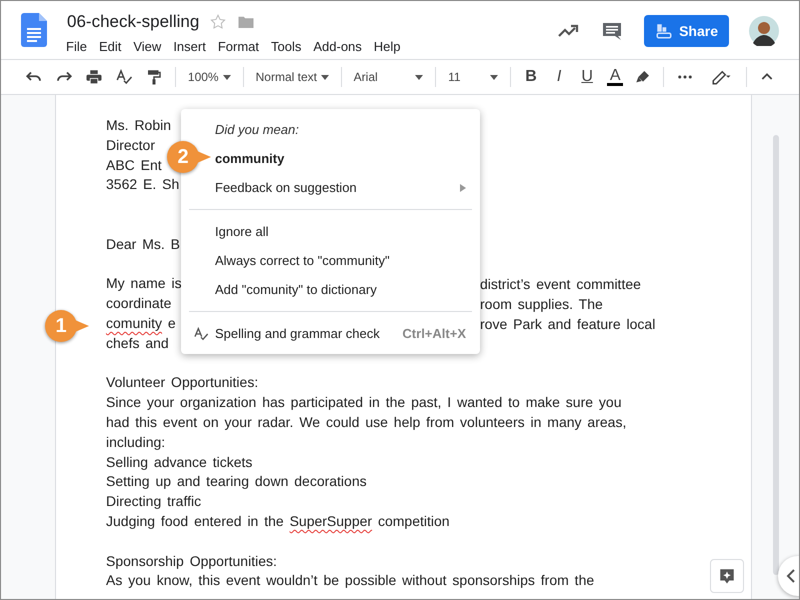  Describe the element at coordinates (340, 158) in the screenshot. I see `suggestion-item: community` at that location.